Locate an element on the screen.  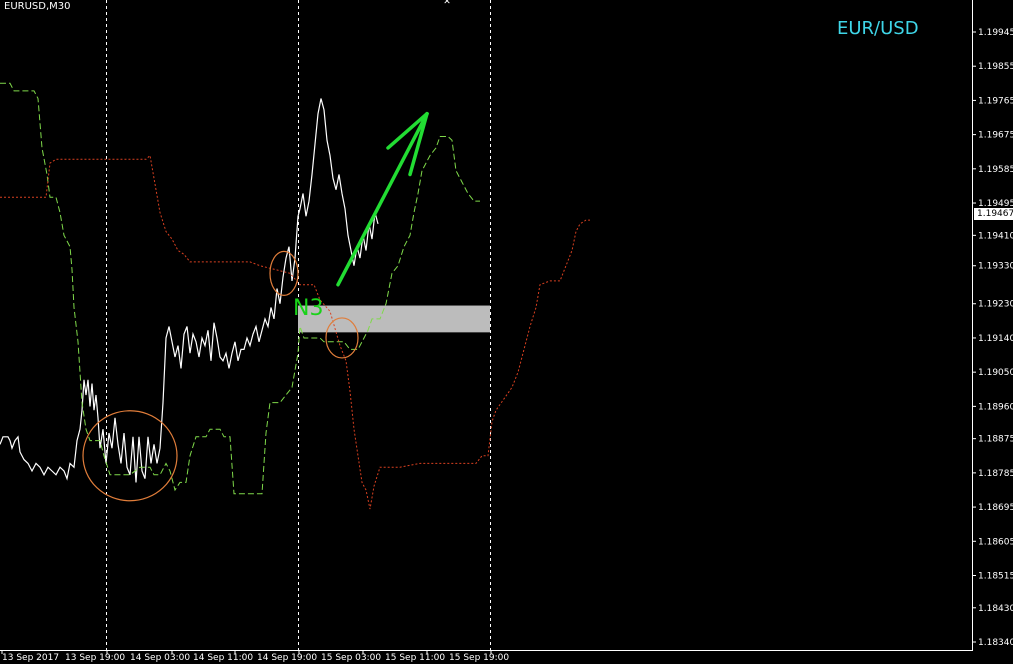
price-tick-label: 1.19945 is located at coordinates (995, 33).